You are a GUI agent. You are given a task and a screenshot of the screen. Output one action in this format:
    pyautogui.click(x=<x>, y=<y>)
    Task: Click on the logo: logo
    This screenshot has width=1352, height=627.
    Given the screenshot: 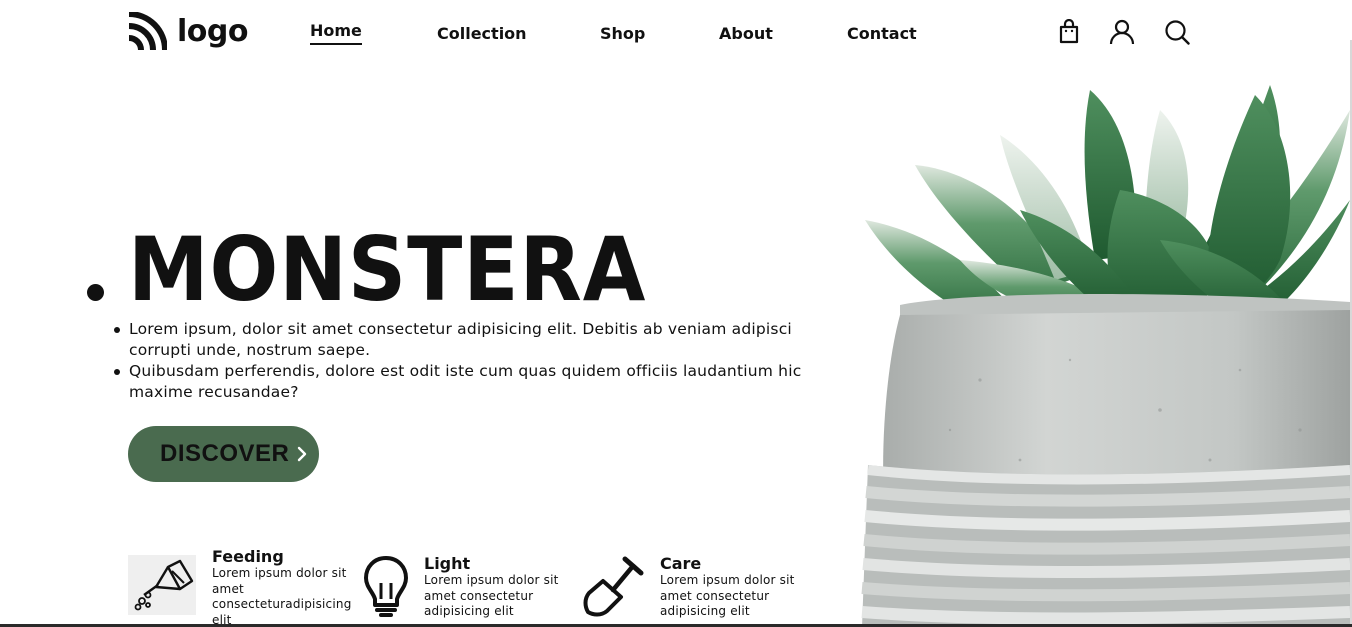 What is the action you would take?
    pyautogui.click(x=187, y=32)
    